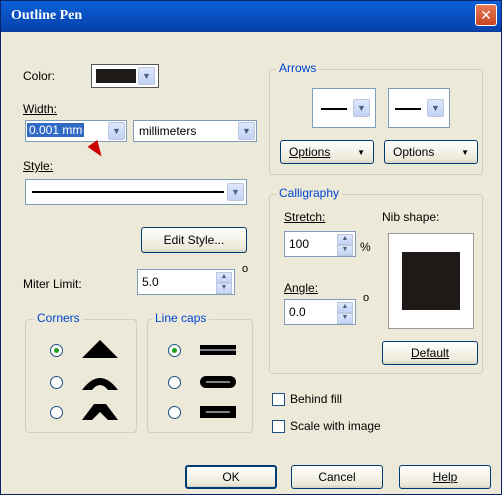 The width and height of the screenshot is (504, 497). I want to click on line-style-preview, so click(128, 192).